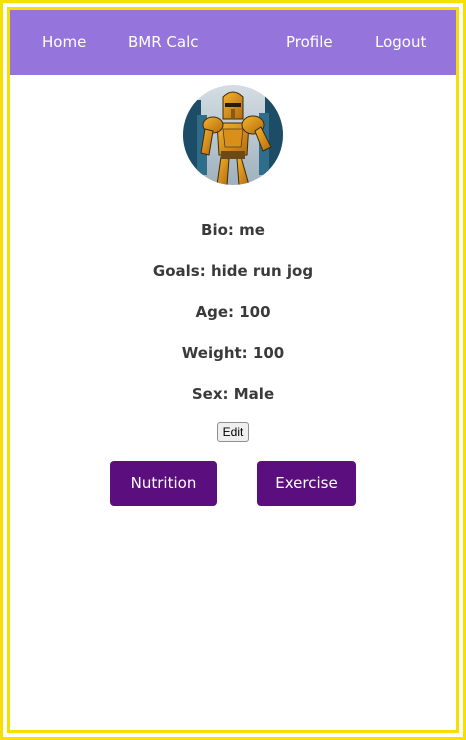 Image resolution: width=466 pixels, height=740 pixels. What do you see at coordinates (233, 42) in the screenshot?
I see `navbar: Home BMR Calc Profile Logout` at bounding box center [233, 42].